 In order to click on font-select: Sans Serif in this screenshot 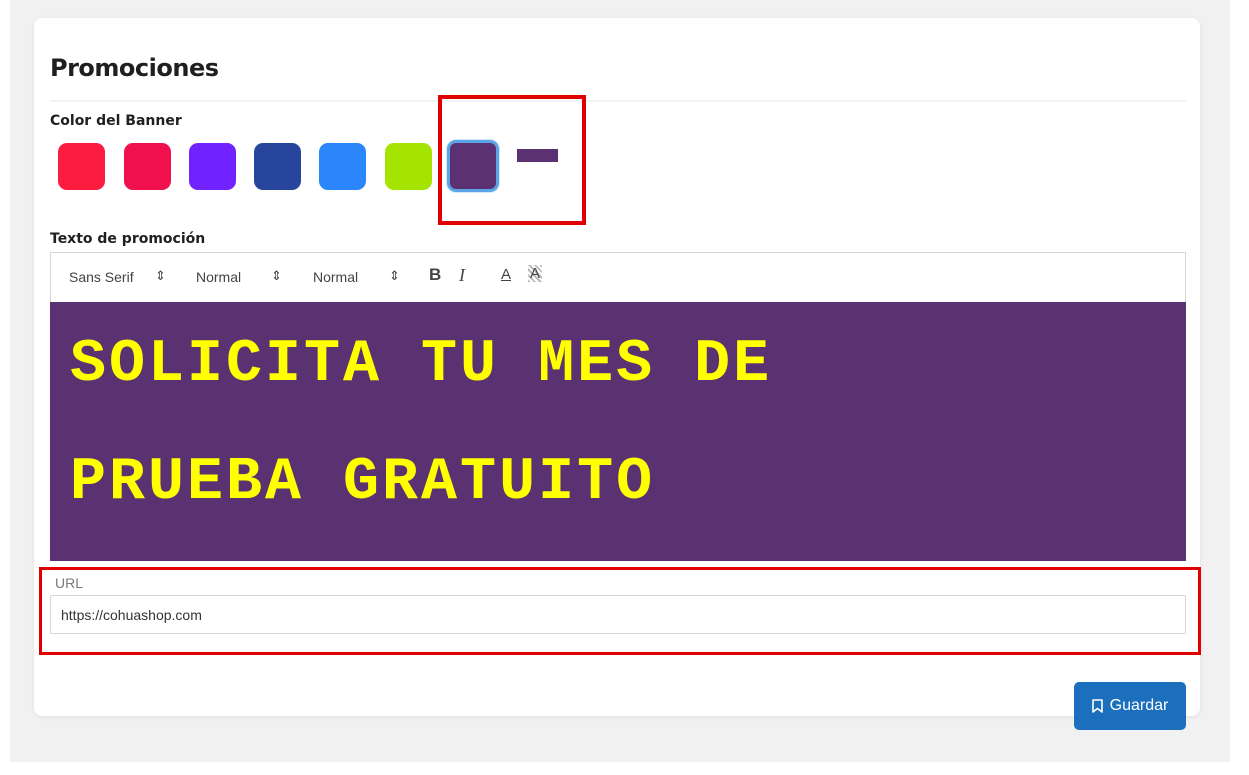, I will do `click(101, 277)`.